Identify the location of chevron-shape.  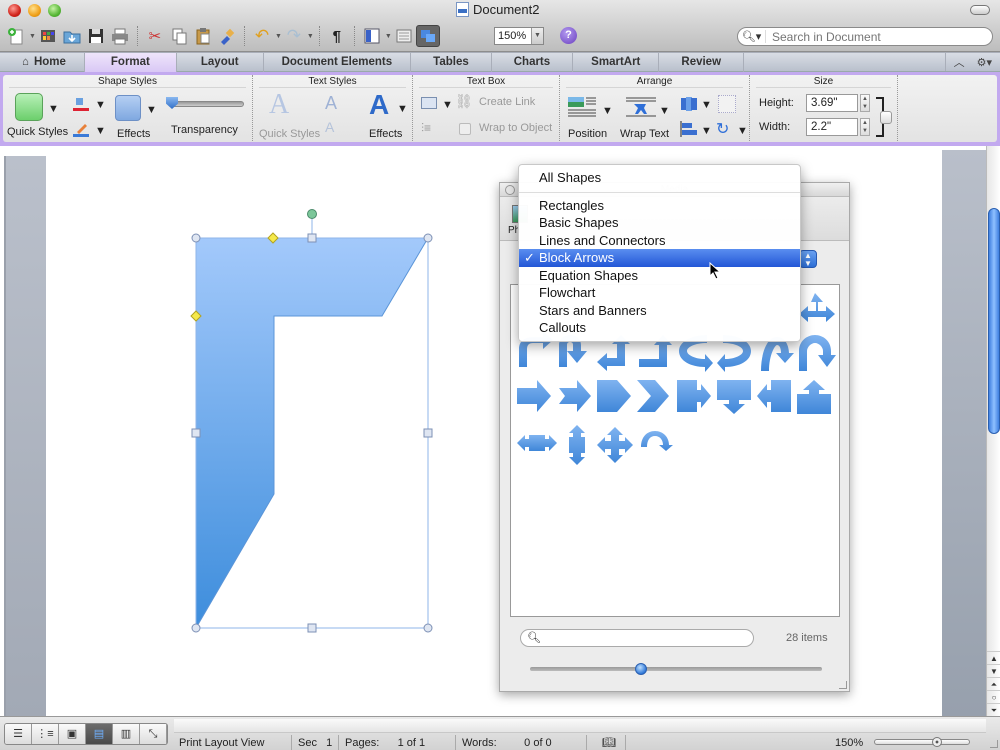
(653, 396).